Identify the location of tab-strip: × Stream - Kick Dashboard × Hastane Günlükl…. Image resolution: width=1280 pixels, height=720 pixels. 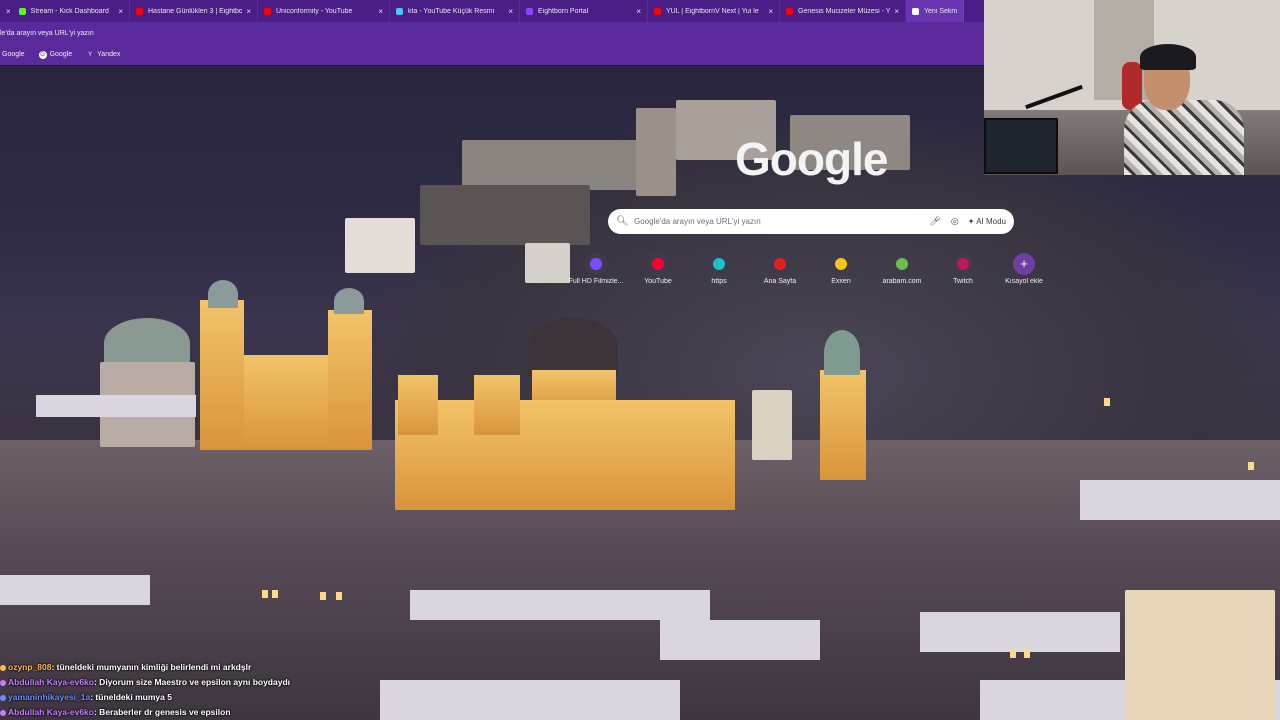
(492, 11).